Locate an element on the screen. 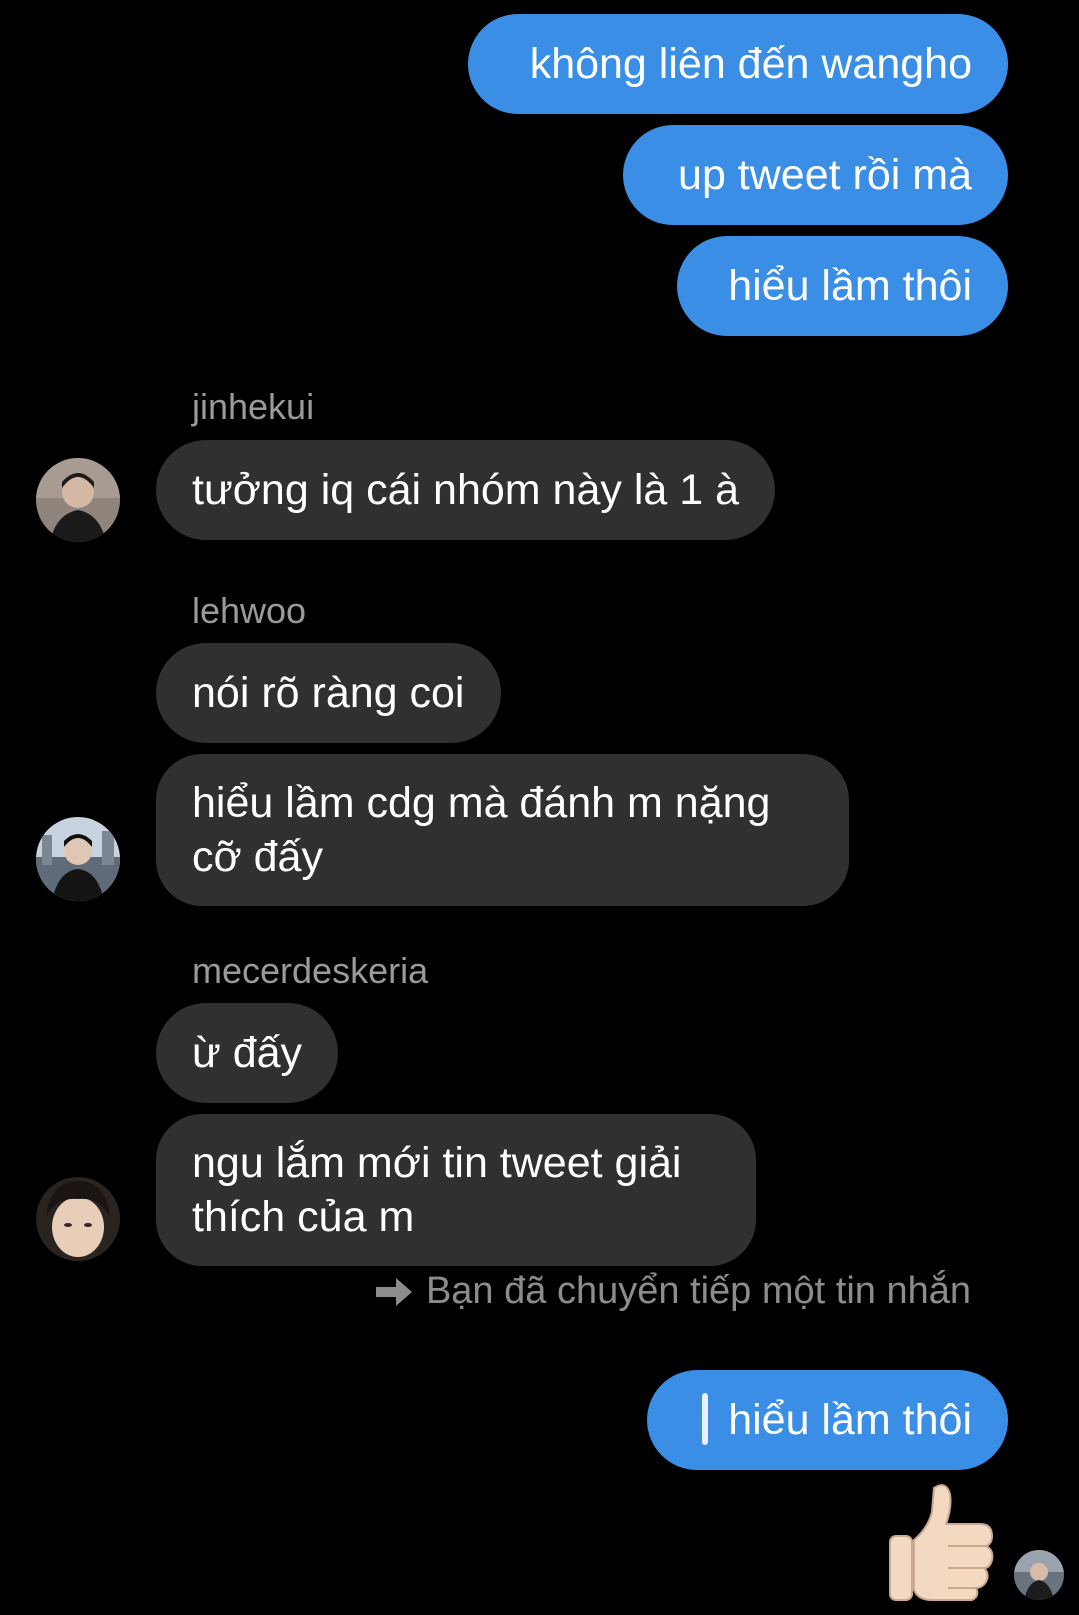 Image resolution: width=1079 pixels, height=1615 pixels. read-receipt-avatar is located at coordinates (1039, 1575).